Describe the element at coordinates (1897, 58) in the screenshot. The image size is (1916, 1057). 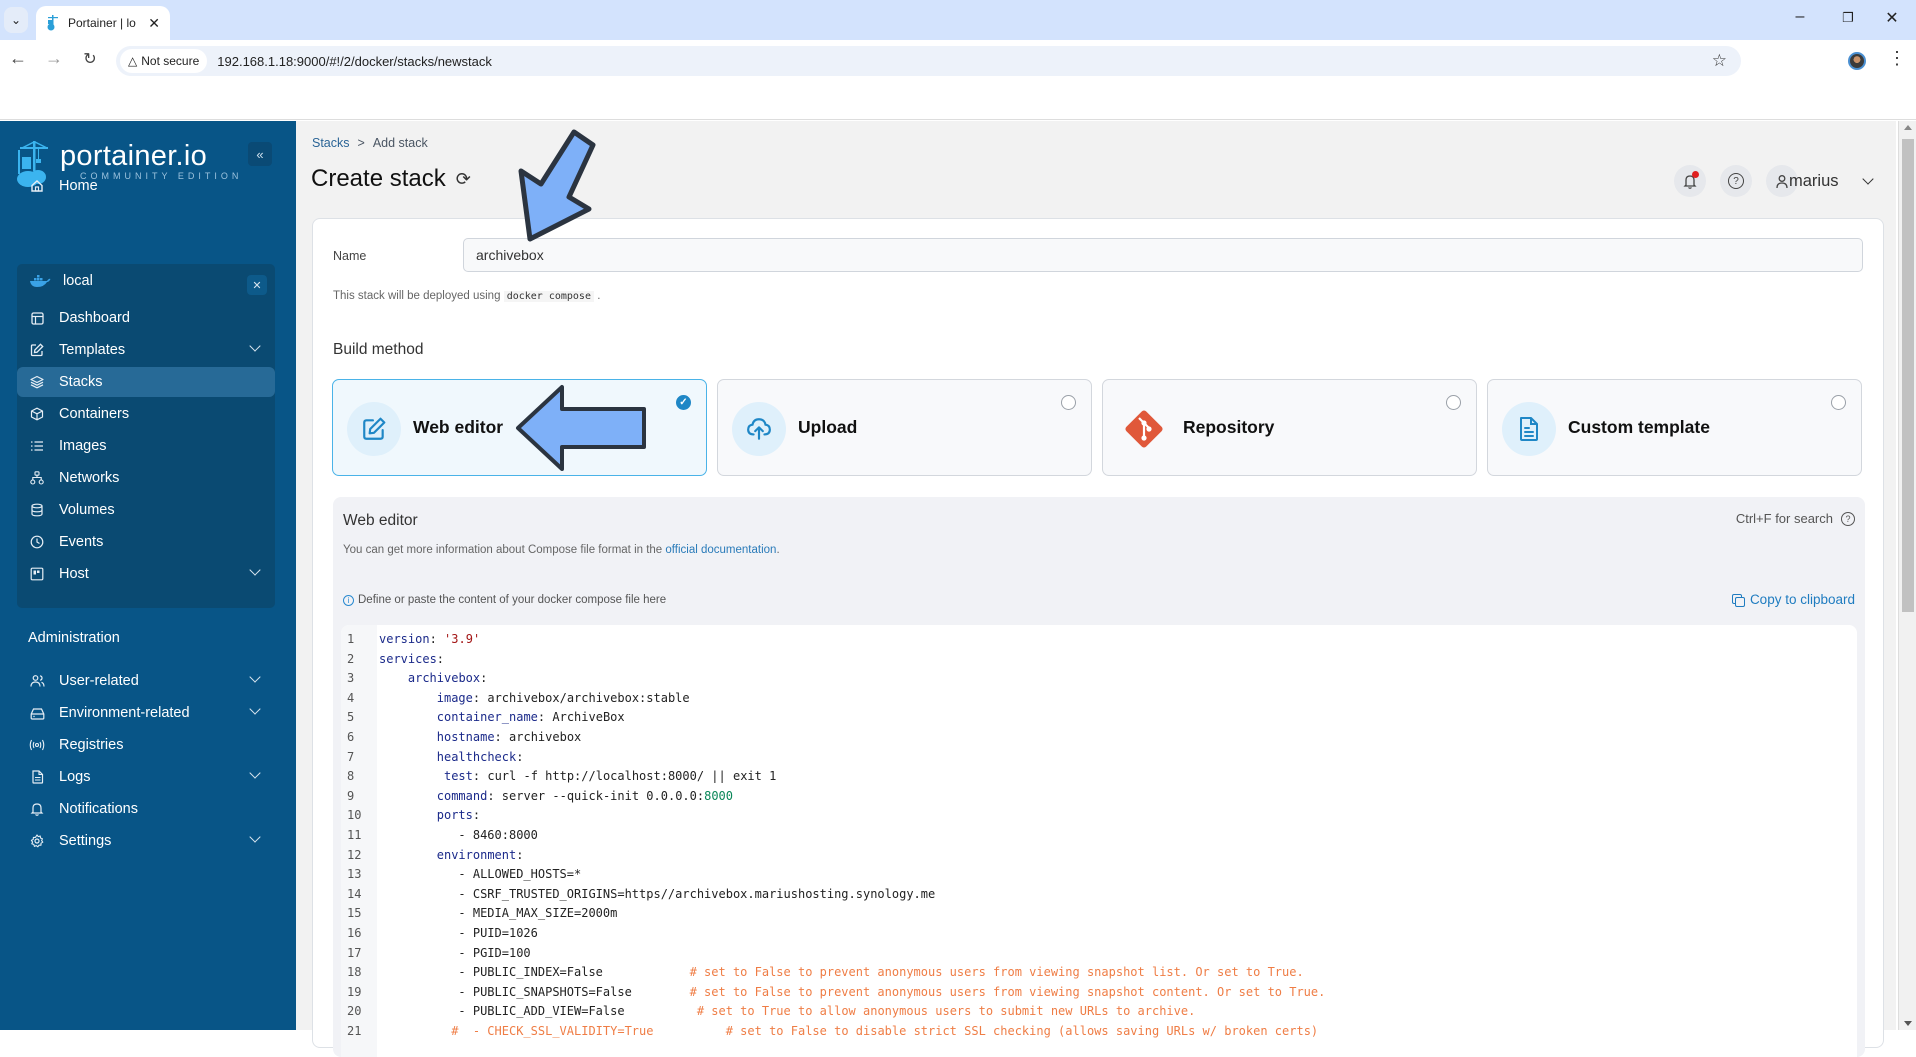
I see `browser-menu-icon: ⋮` at that location.